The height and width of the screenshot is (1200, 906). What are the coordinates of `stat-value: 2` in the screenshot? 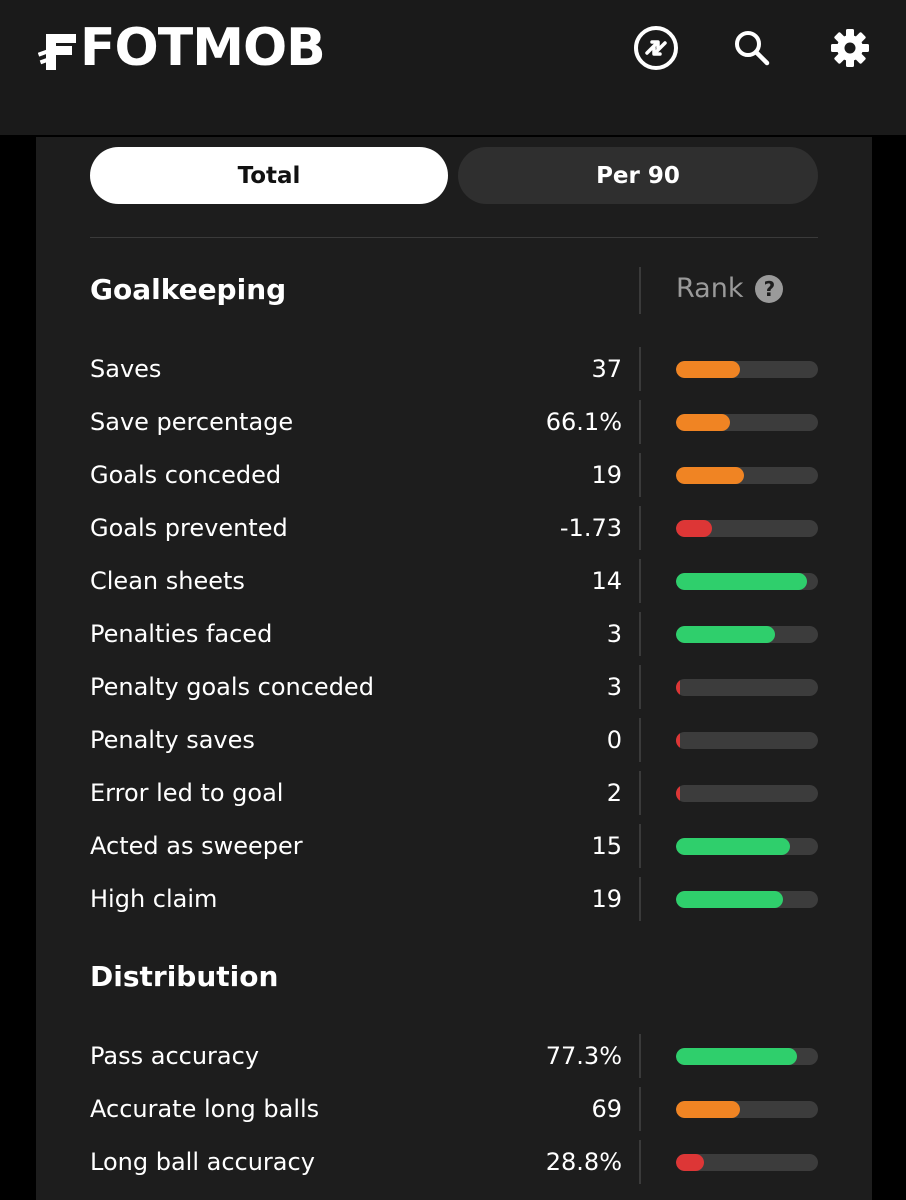 It's located at (614, 793).